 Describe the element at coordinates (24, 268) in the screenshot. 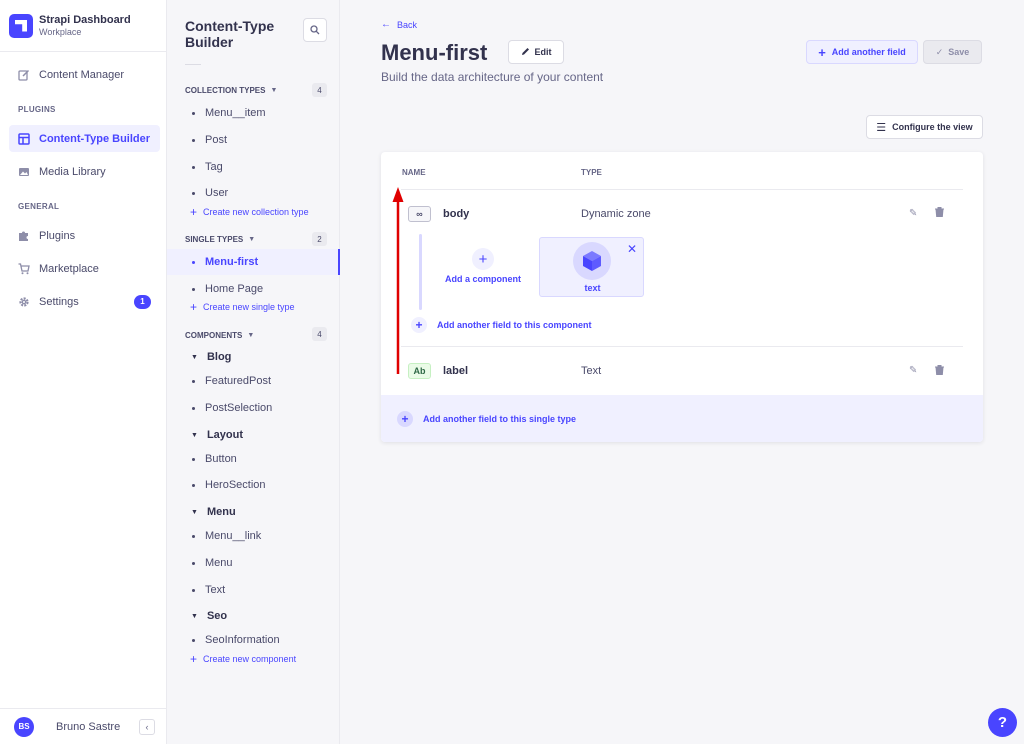

I see `cart-icon` at that location.